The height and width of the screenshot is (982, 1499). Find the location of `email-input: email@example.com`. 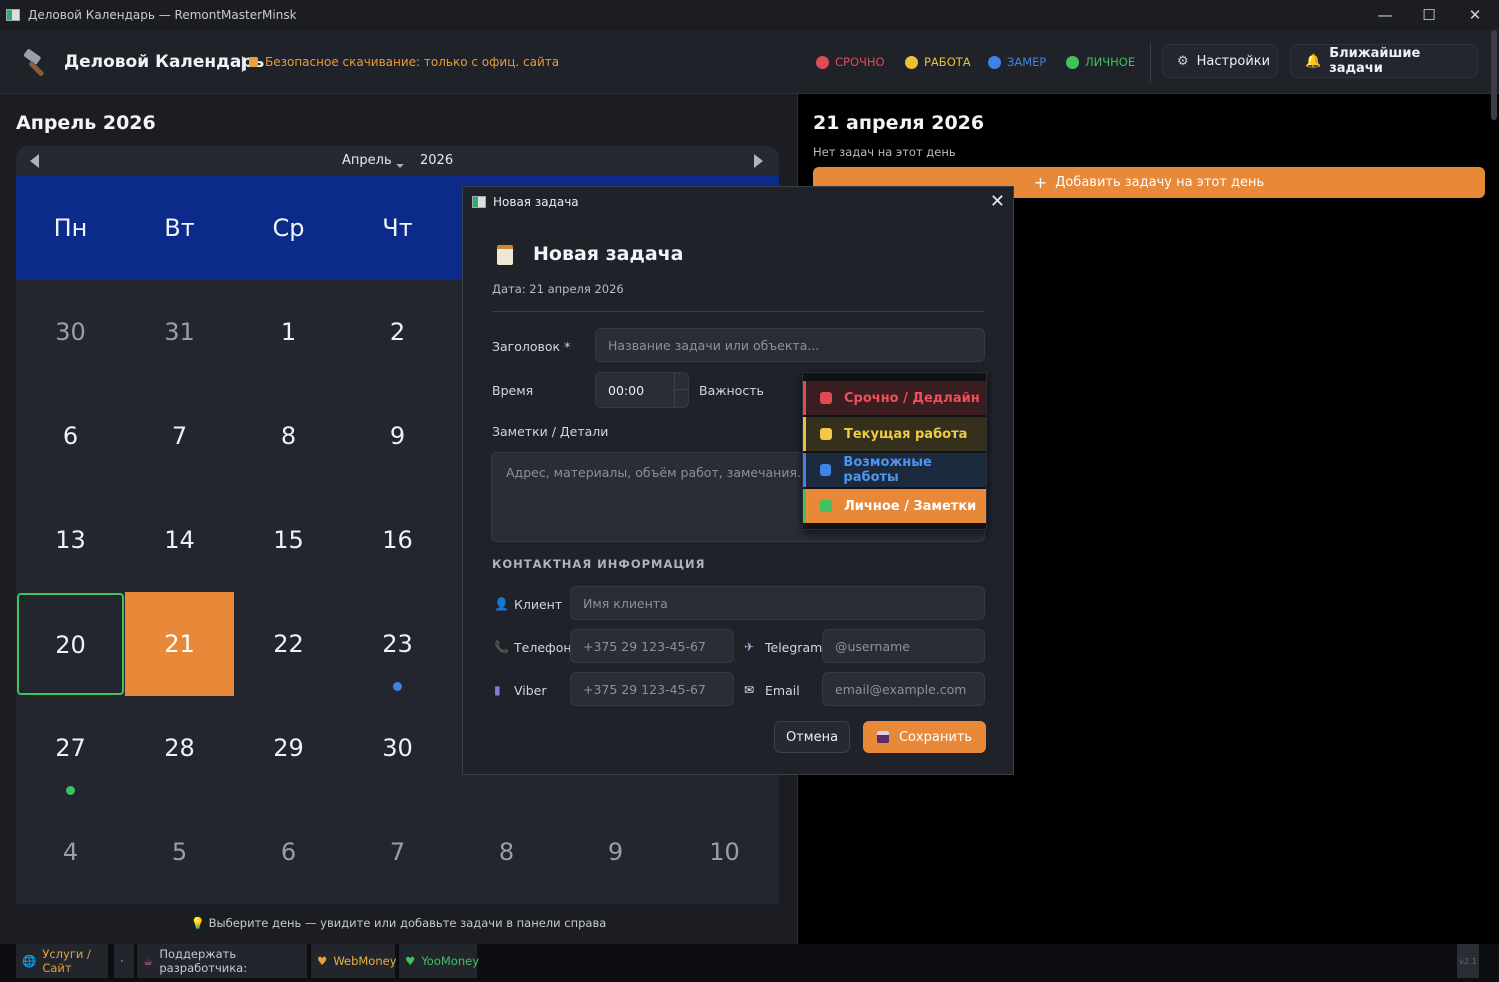

email-input: email@example.com is located at coordinates (903, 689).